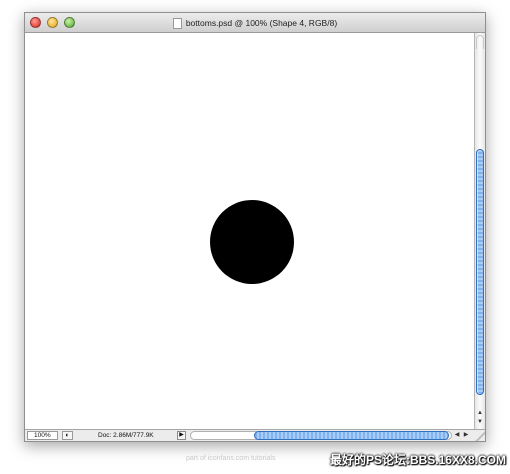 The height and width of the screenshot is (474, 510). Describe the element at coordinates (231, 458) in the screenshot. I see `tutorial-caption: part of iconfans.com tutorials` at that location.